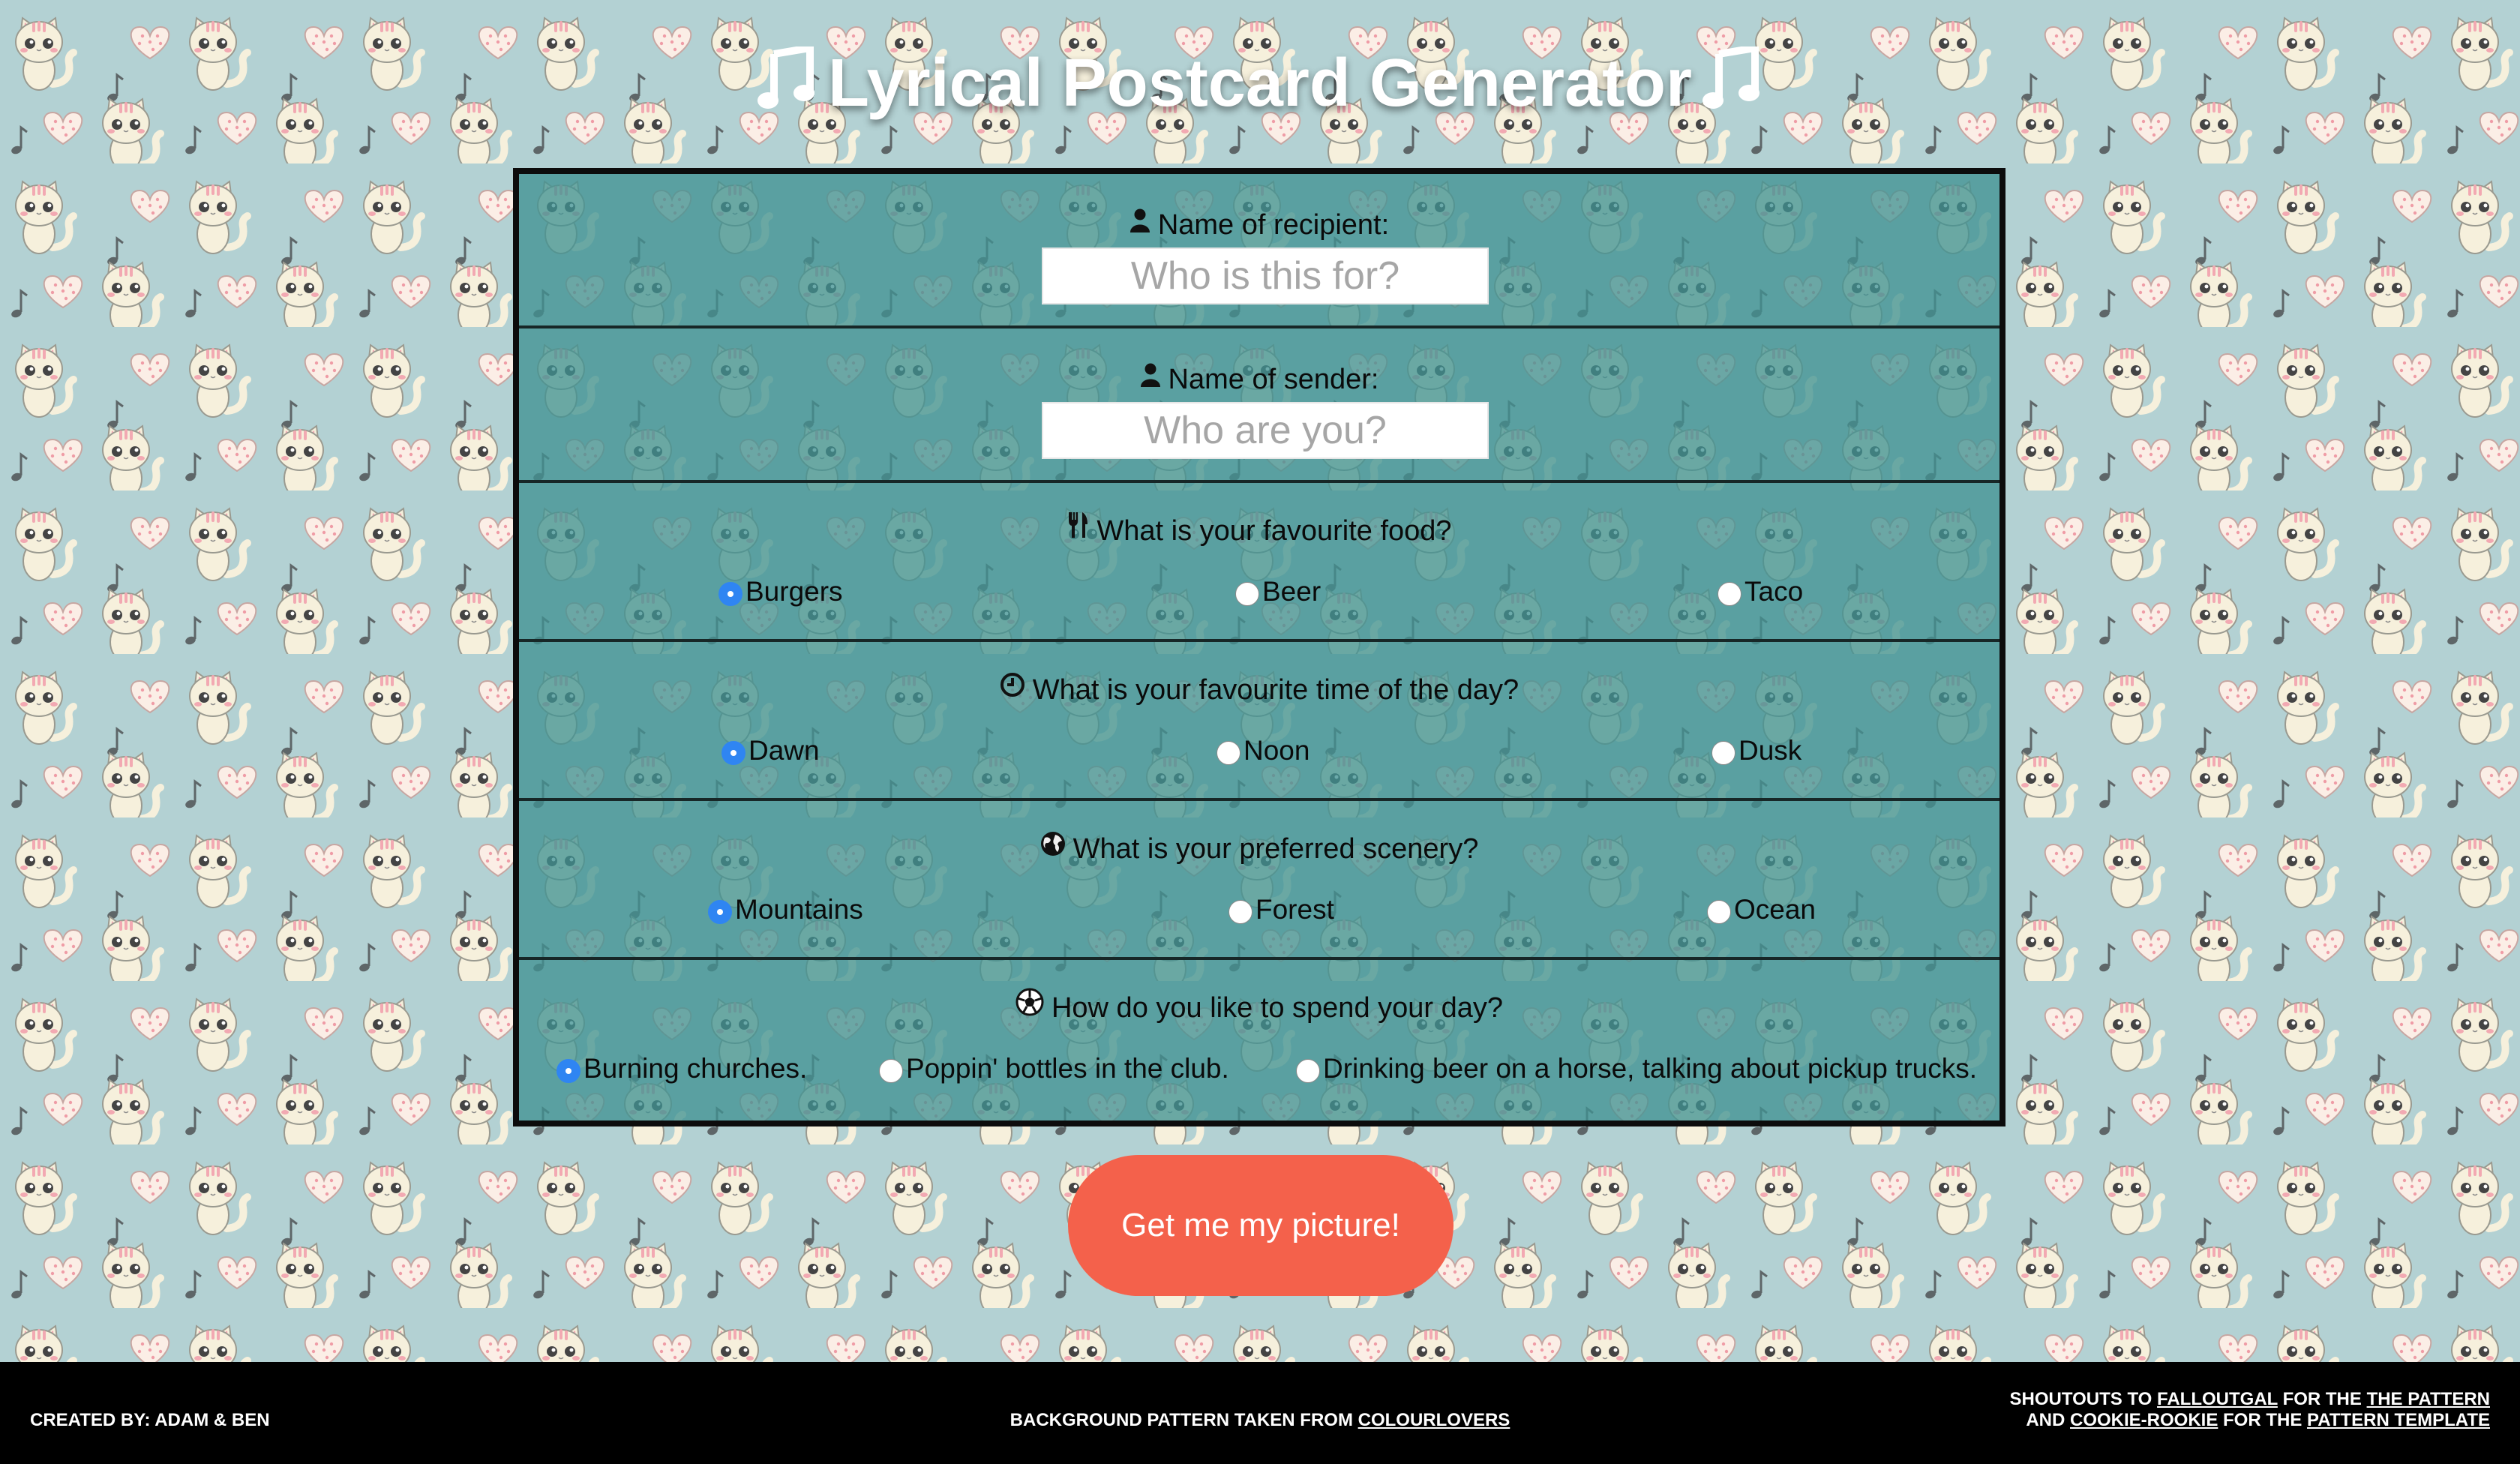 The width and height of the screenshot is (2520, 1464). I want to click on scenery-label: What is your preferred scenery?, so click(1259, 849).